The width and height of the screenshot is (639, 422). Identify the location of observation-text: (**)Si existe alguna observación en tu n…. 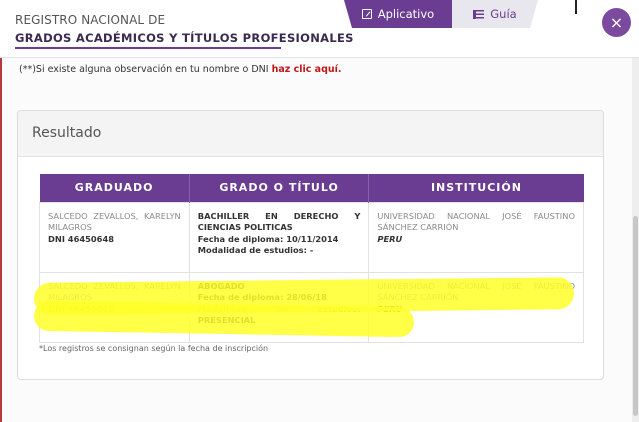
(145, 69).